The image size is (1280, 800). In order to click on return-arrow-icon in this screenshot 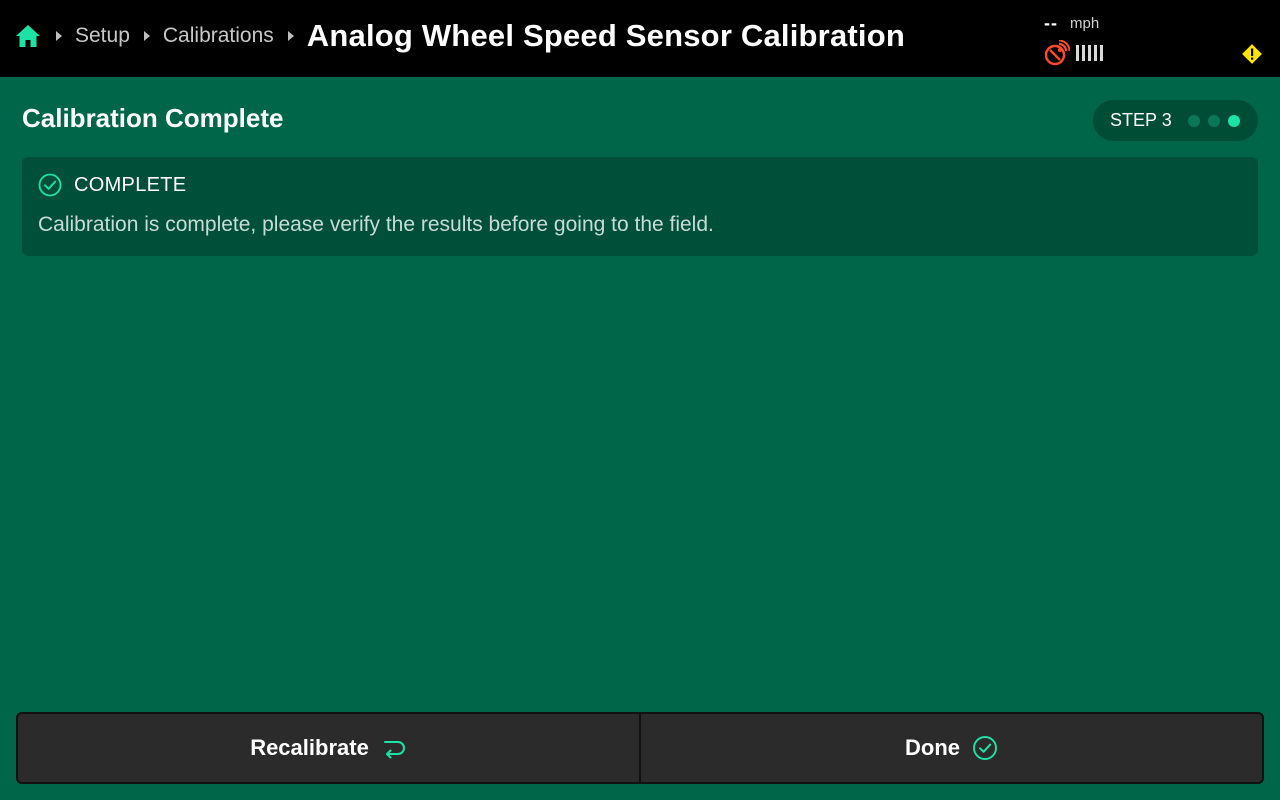, I will do `click(394, 748)`.